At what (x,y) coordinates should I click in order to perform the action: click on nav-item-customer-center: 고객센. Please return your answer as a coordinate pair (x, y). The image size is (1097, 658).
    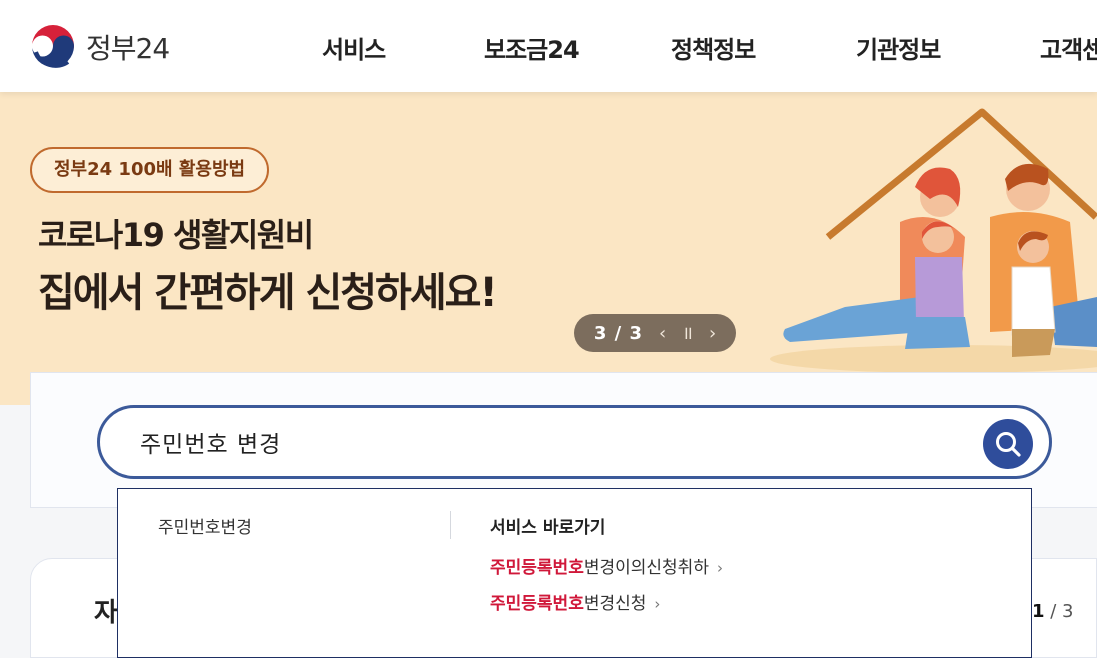
    Looking at the image, I should click on (1068, 47).